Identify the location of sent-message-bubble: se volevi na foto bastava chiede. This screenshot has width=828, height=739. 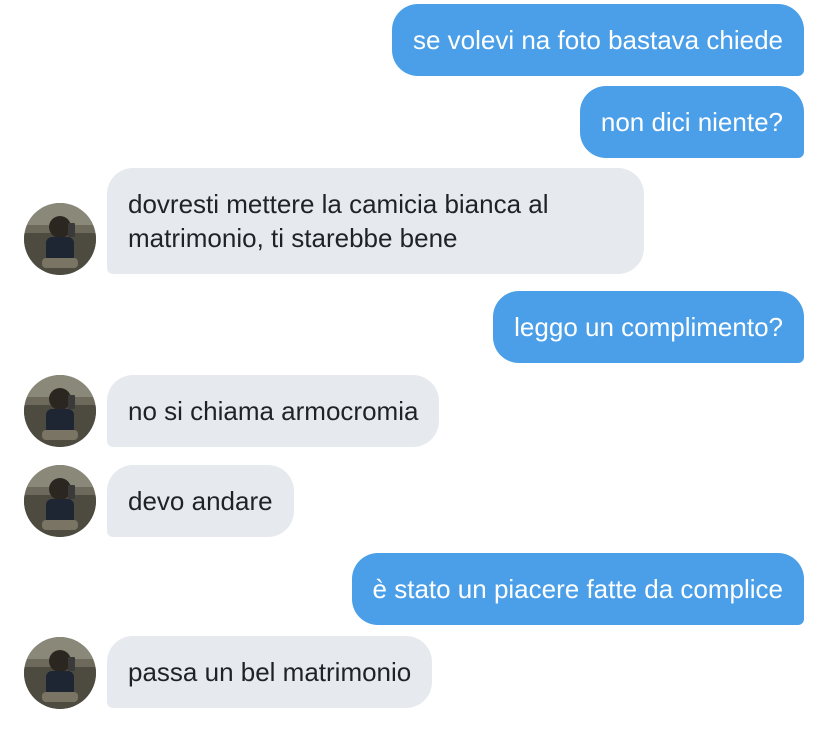
(597, 40).